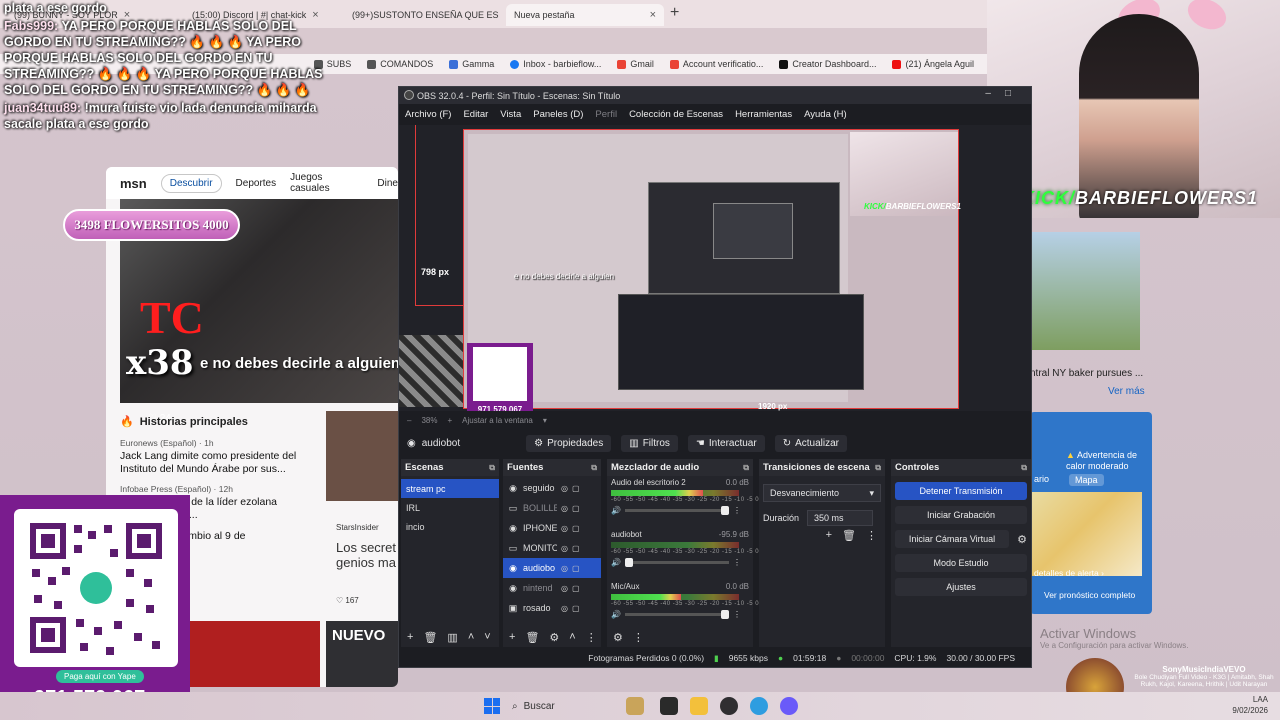  What do you see at coordinates (1086, 480) in the screenshot?
I see `tab-mapa: Mapa` at bounding box center [1086, 480].